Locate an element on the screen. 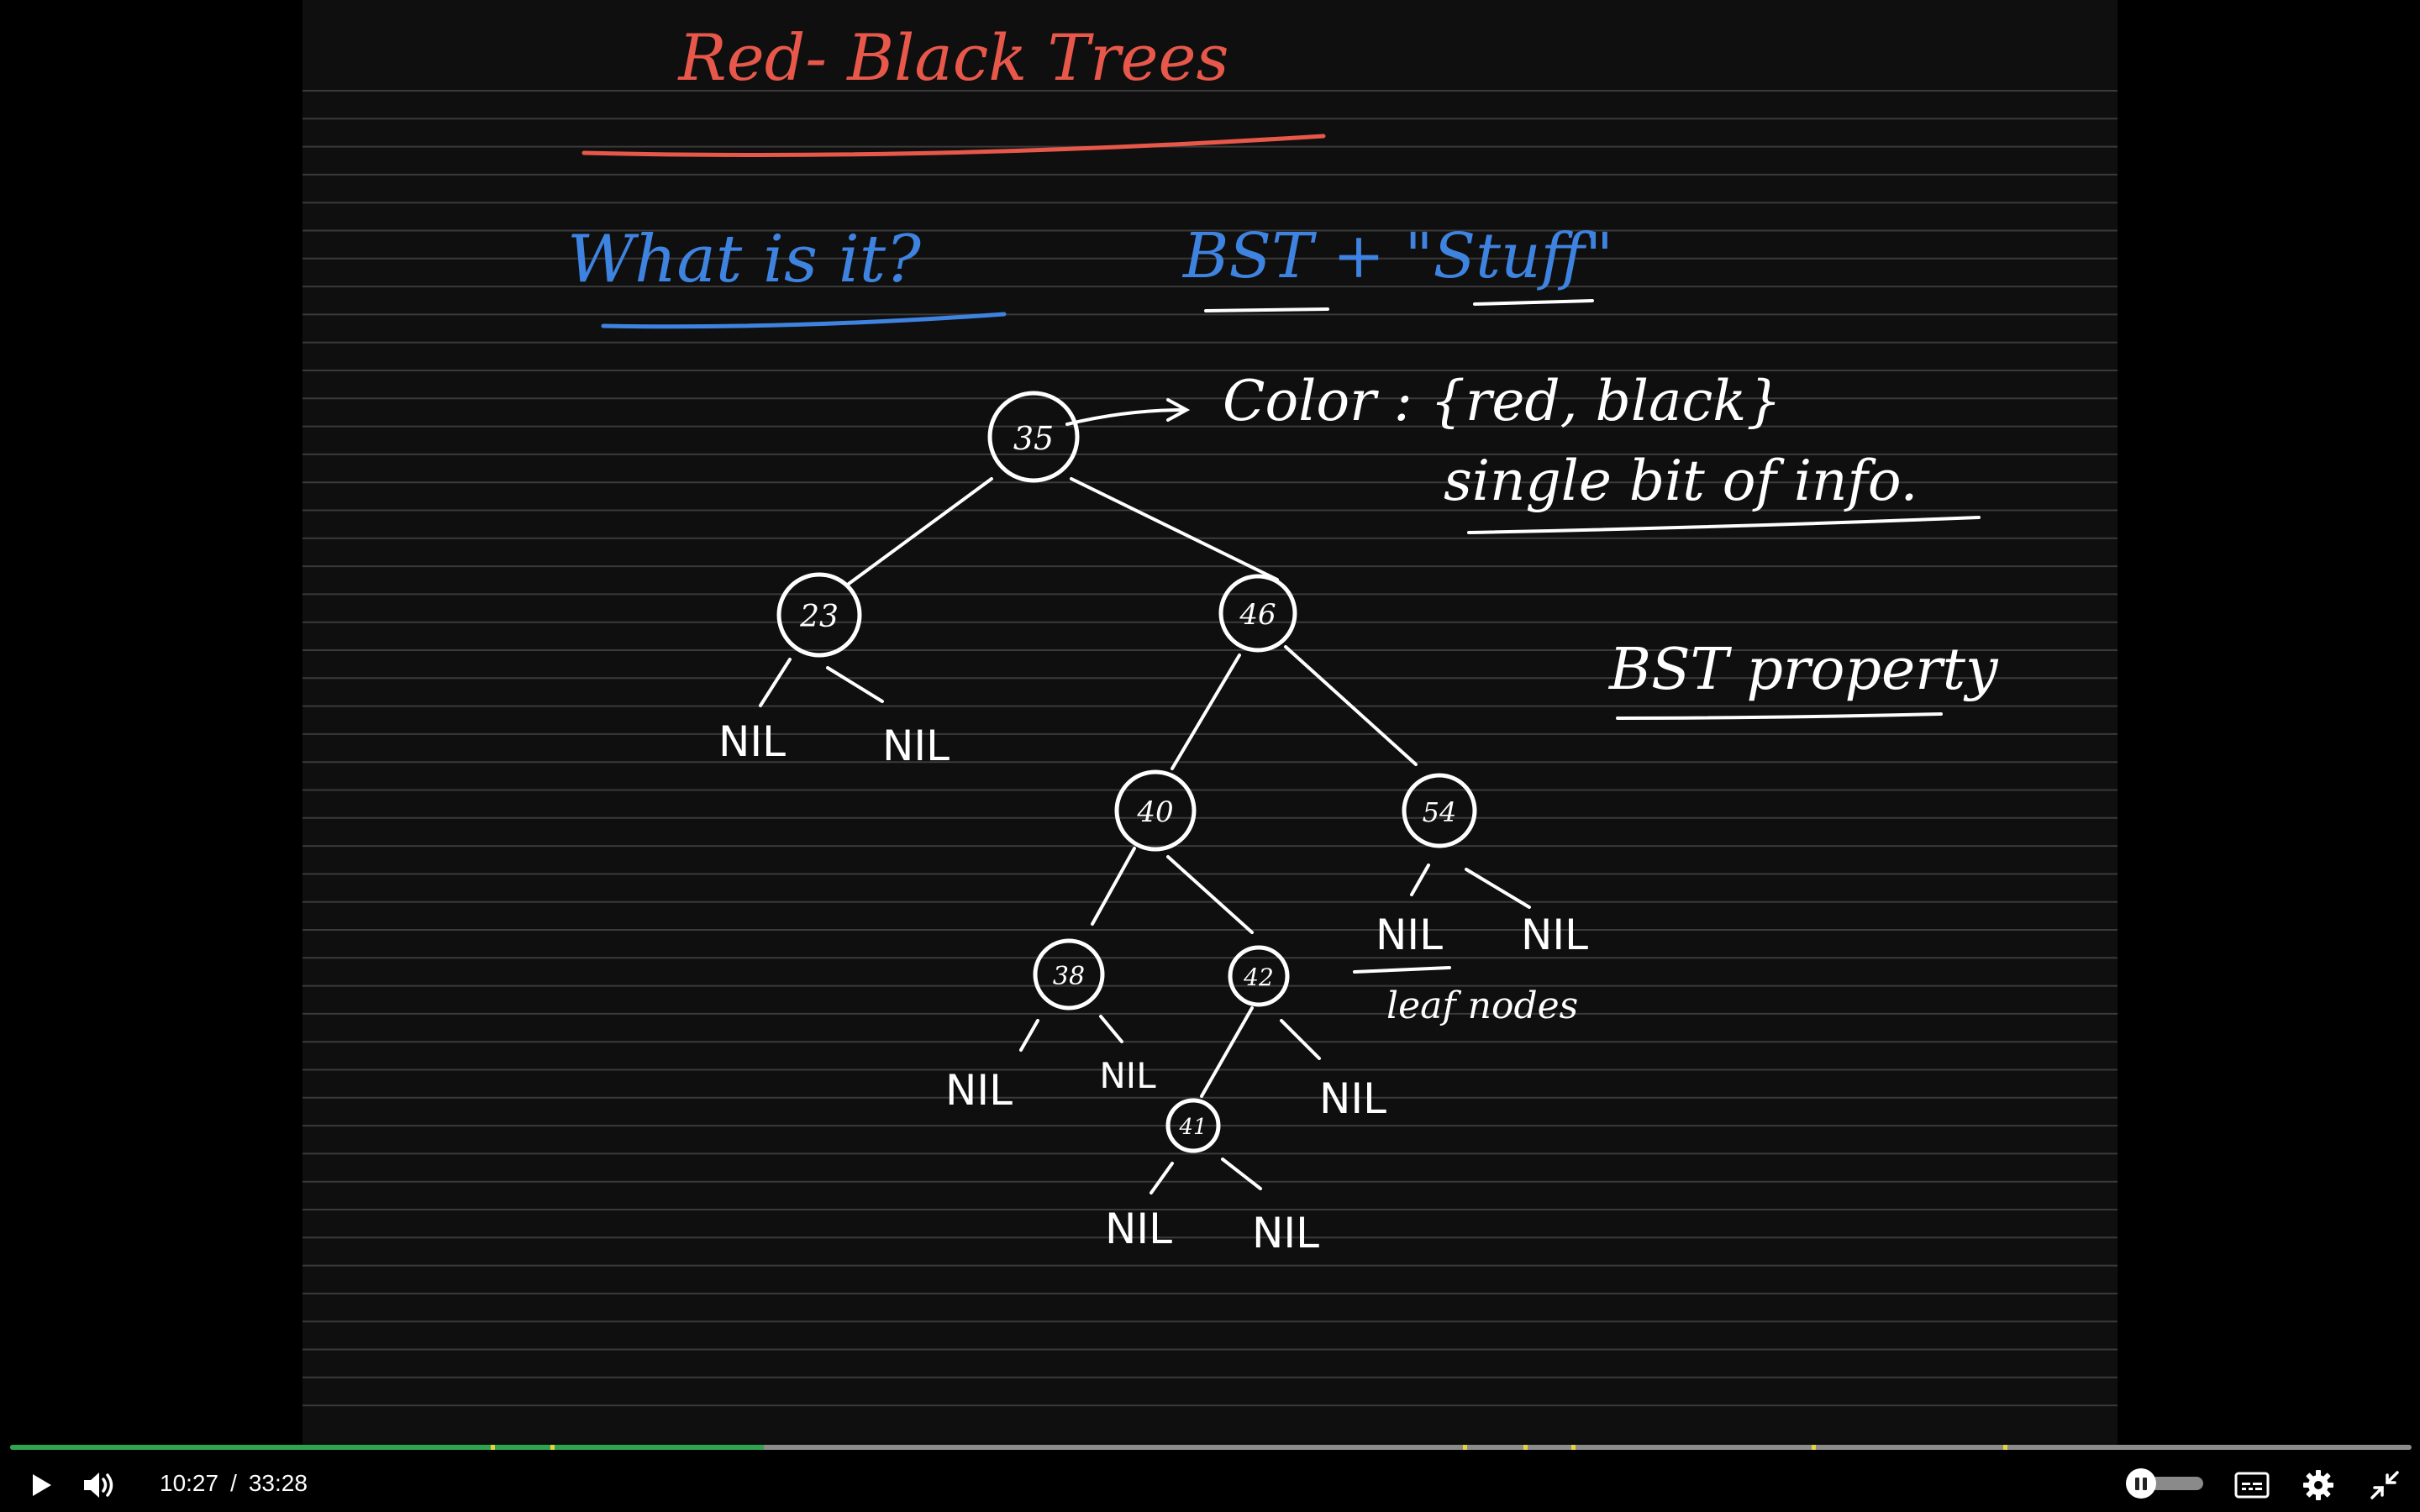 The width and height of the screenshot is (2420, 1512). play-button is located at coordinates (40, 1485).